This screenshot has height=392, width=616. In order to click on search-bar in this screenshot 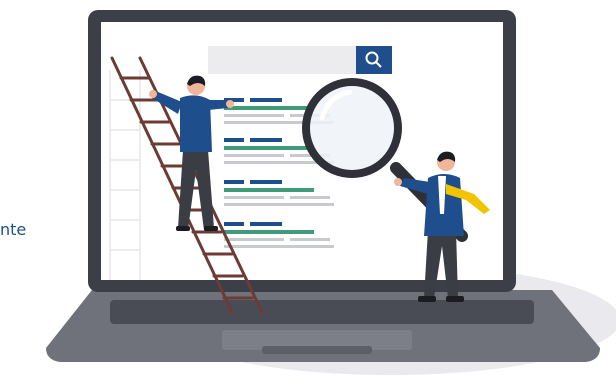, I will do `click(282, 60)`.